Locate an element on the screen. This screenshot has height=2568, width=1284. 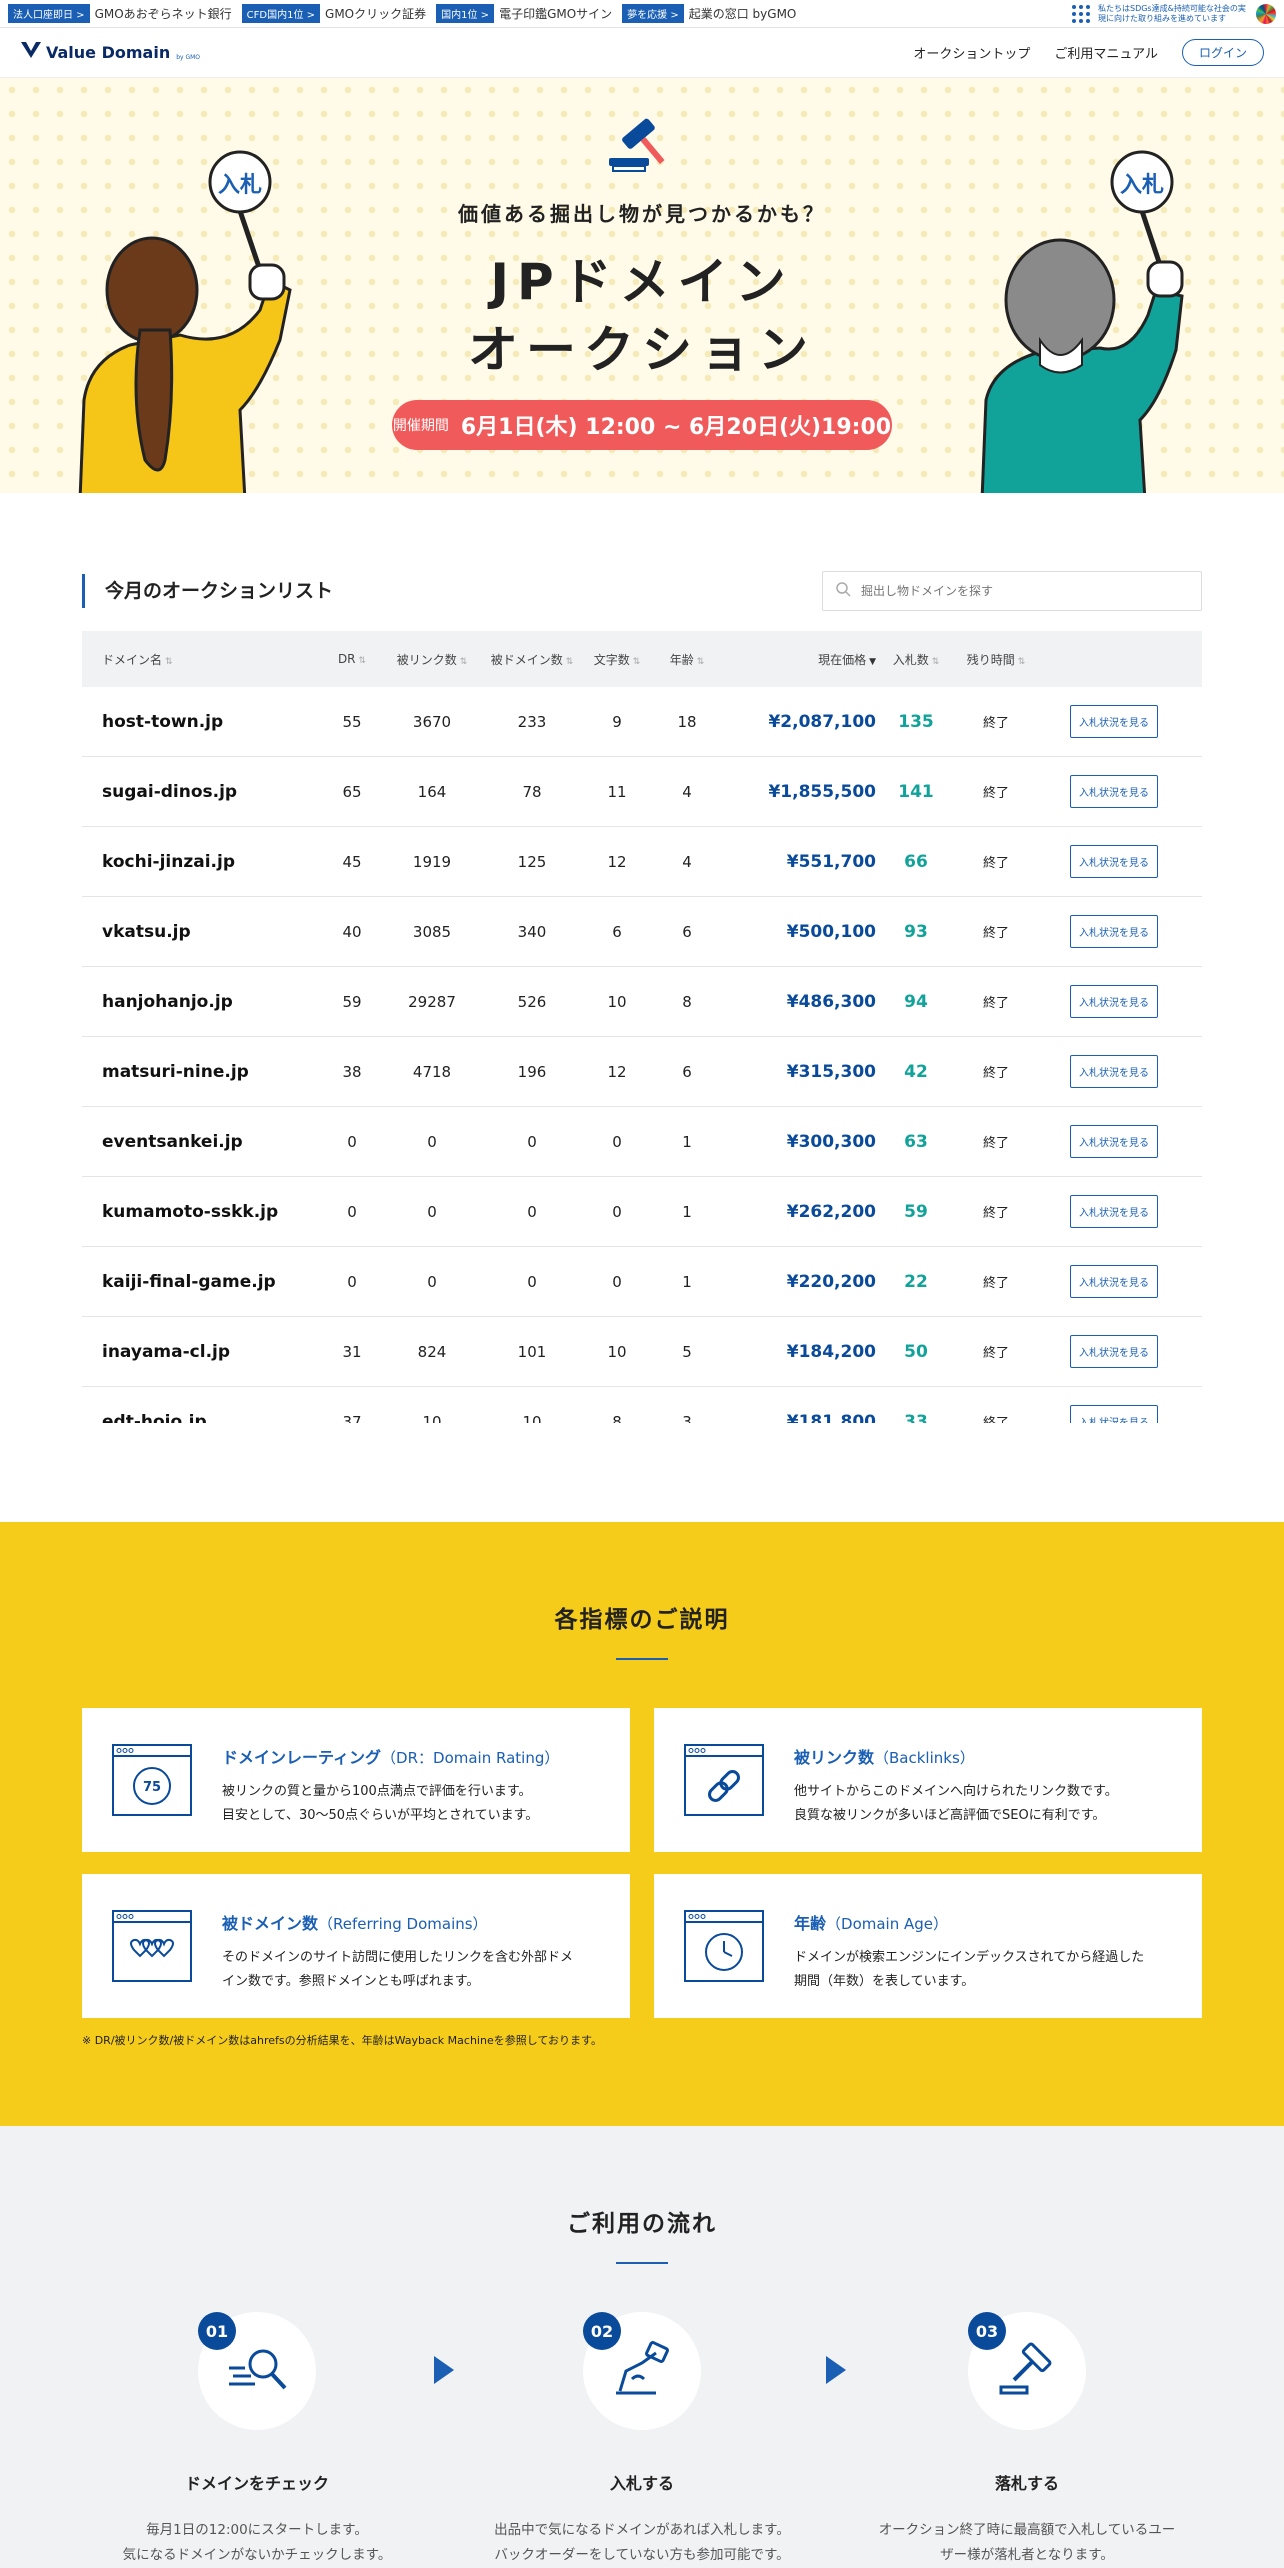
header-dr: DR ⇅ is located at coordinates (352, 659).